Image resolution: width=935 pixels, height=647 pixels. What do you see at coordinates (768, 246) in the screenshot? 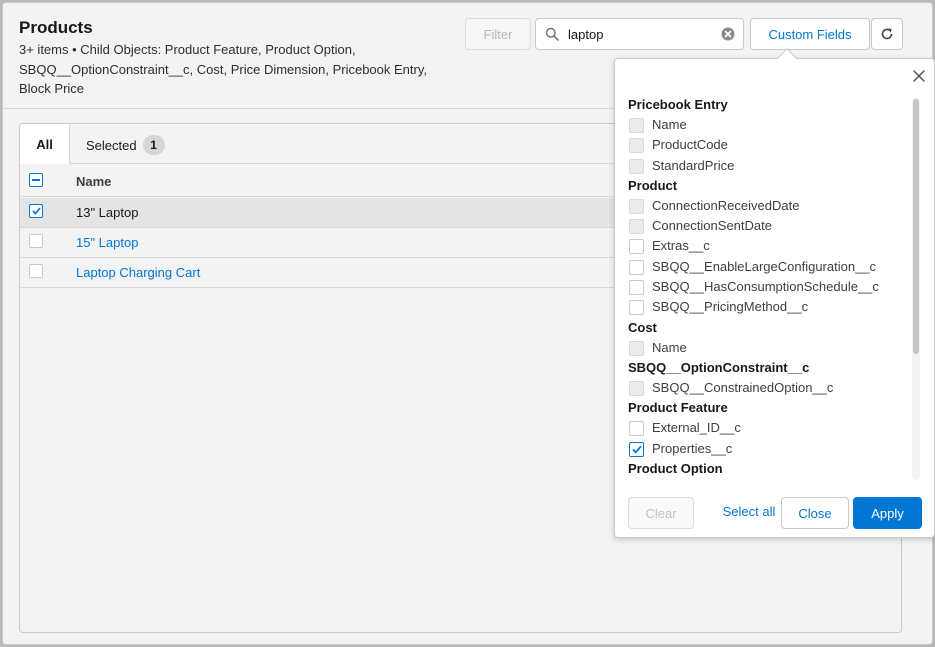
I see `field-option: Extras__c` at bounding box center [768, 246].